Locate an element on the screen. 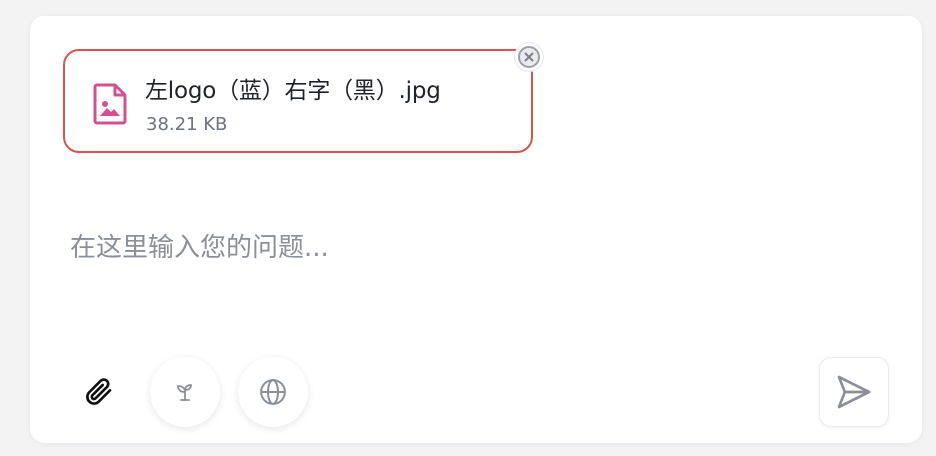 The height and width of the screenshot is (456, 936). web-search-button is located at coordinates (273, 392).